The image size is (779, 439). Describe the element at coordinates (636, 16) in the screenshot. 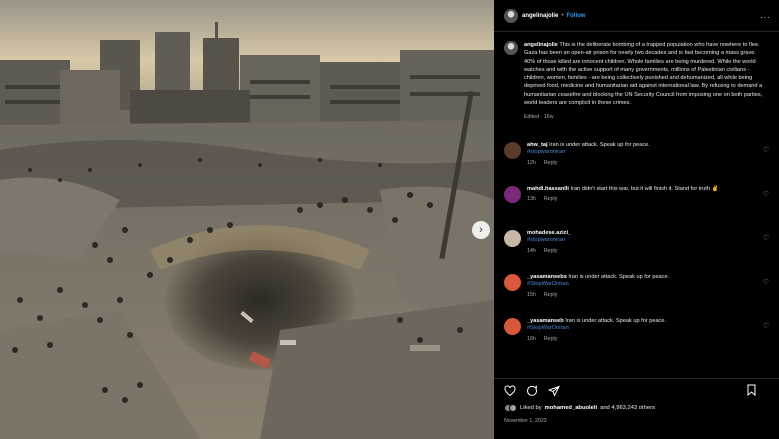

I see `post-header: angelinajolie • Follow ···` at that location.